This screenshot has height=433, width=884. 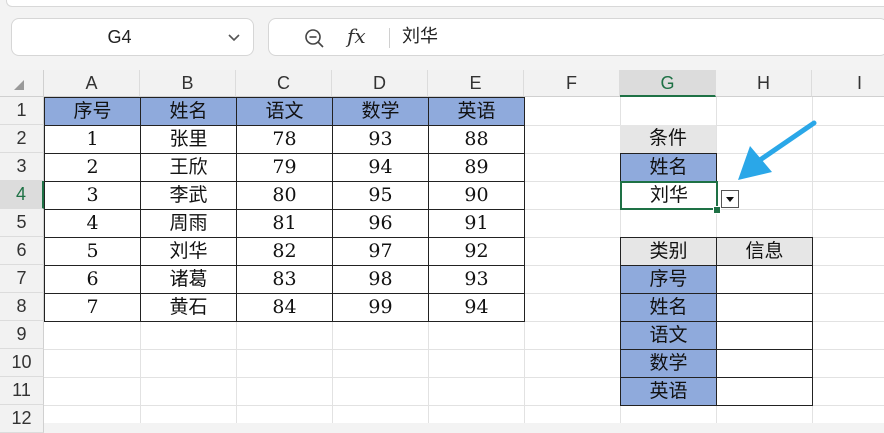 I want to click on info-label-cell: 数学, so click(x=668, y=363).